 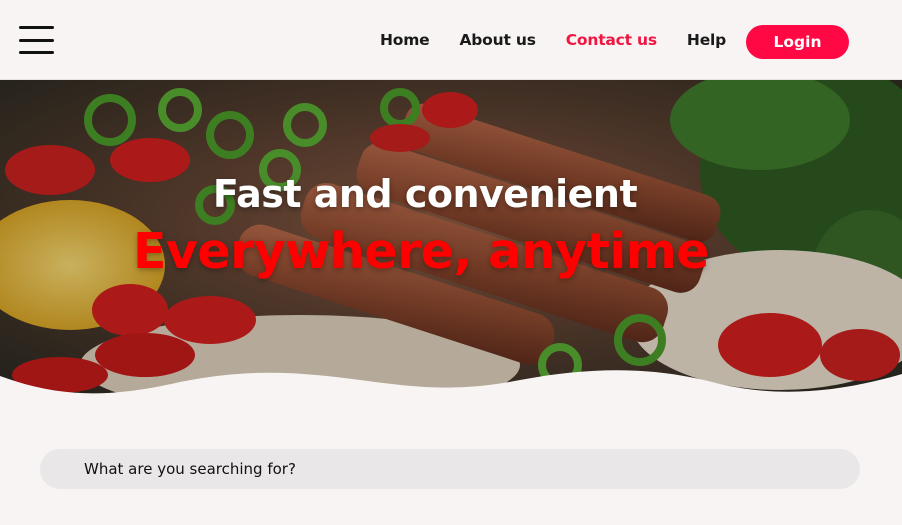 I want to click on nav-contact-link: Contact us, so click(x=611, y=40).